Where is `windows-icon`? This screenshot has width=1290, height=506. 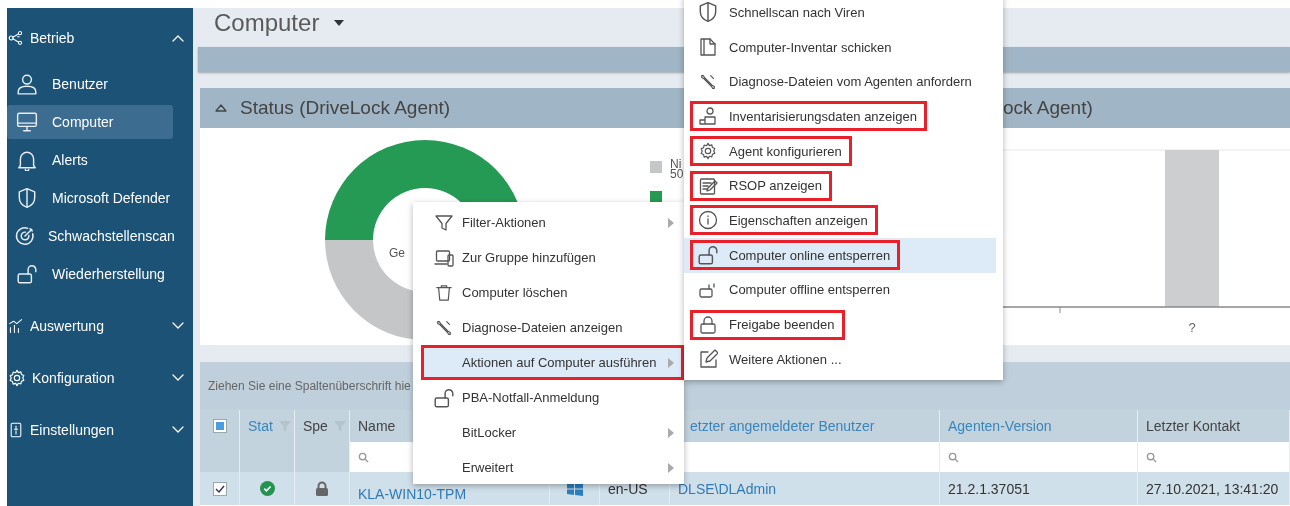 windows-icon is located at coordinates (574, 488).